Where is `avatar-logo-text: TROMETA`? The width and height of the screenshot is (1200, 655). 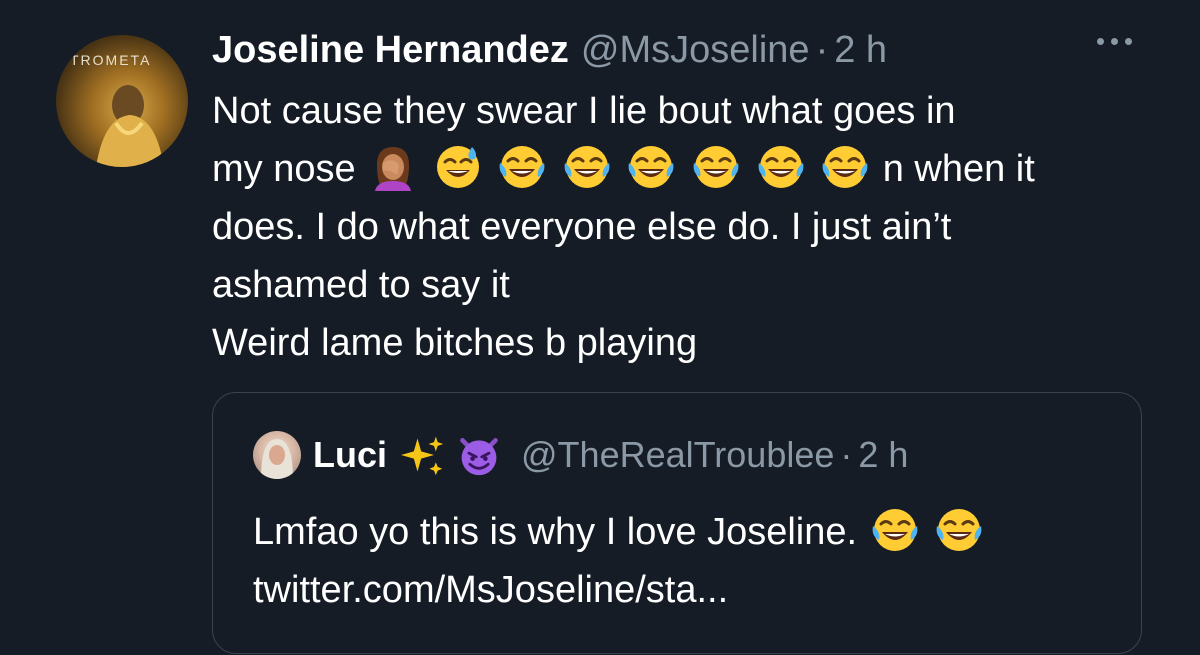 avatar-logo-text: TROMETA is located at coordinates (110, 60).